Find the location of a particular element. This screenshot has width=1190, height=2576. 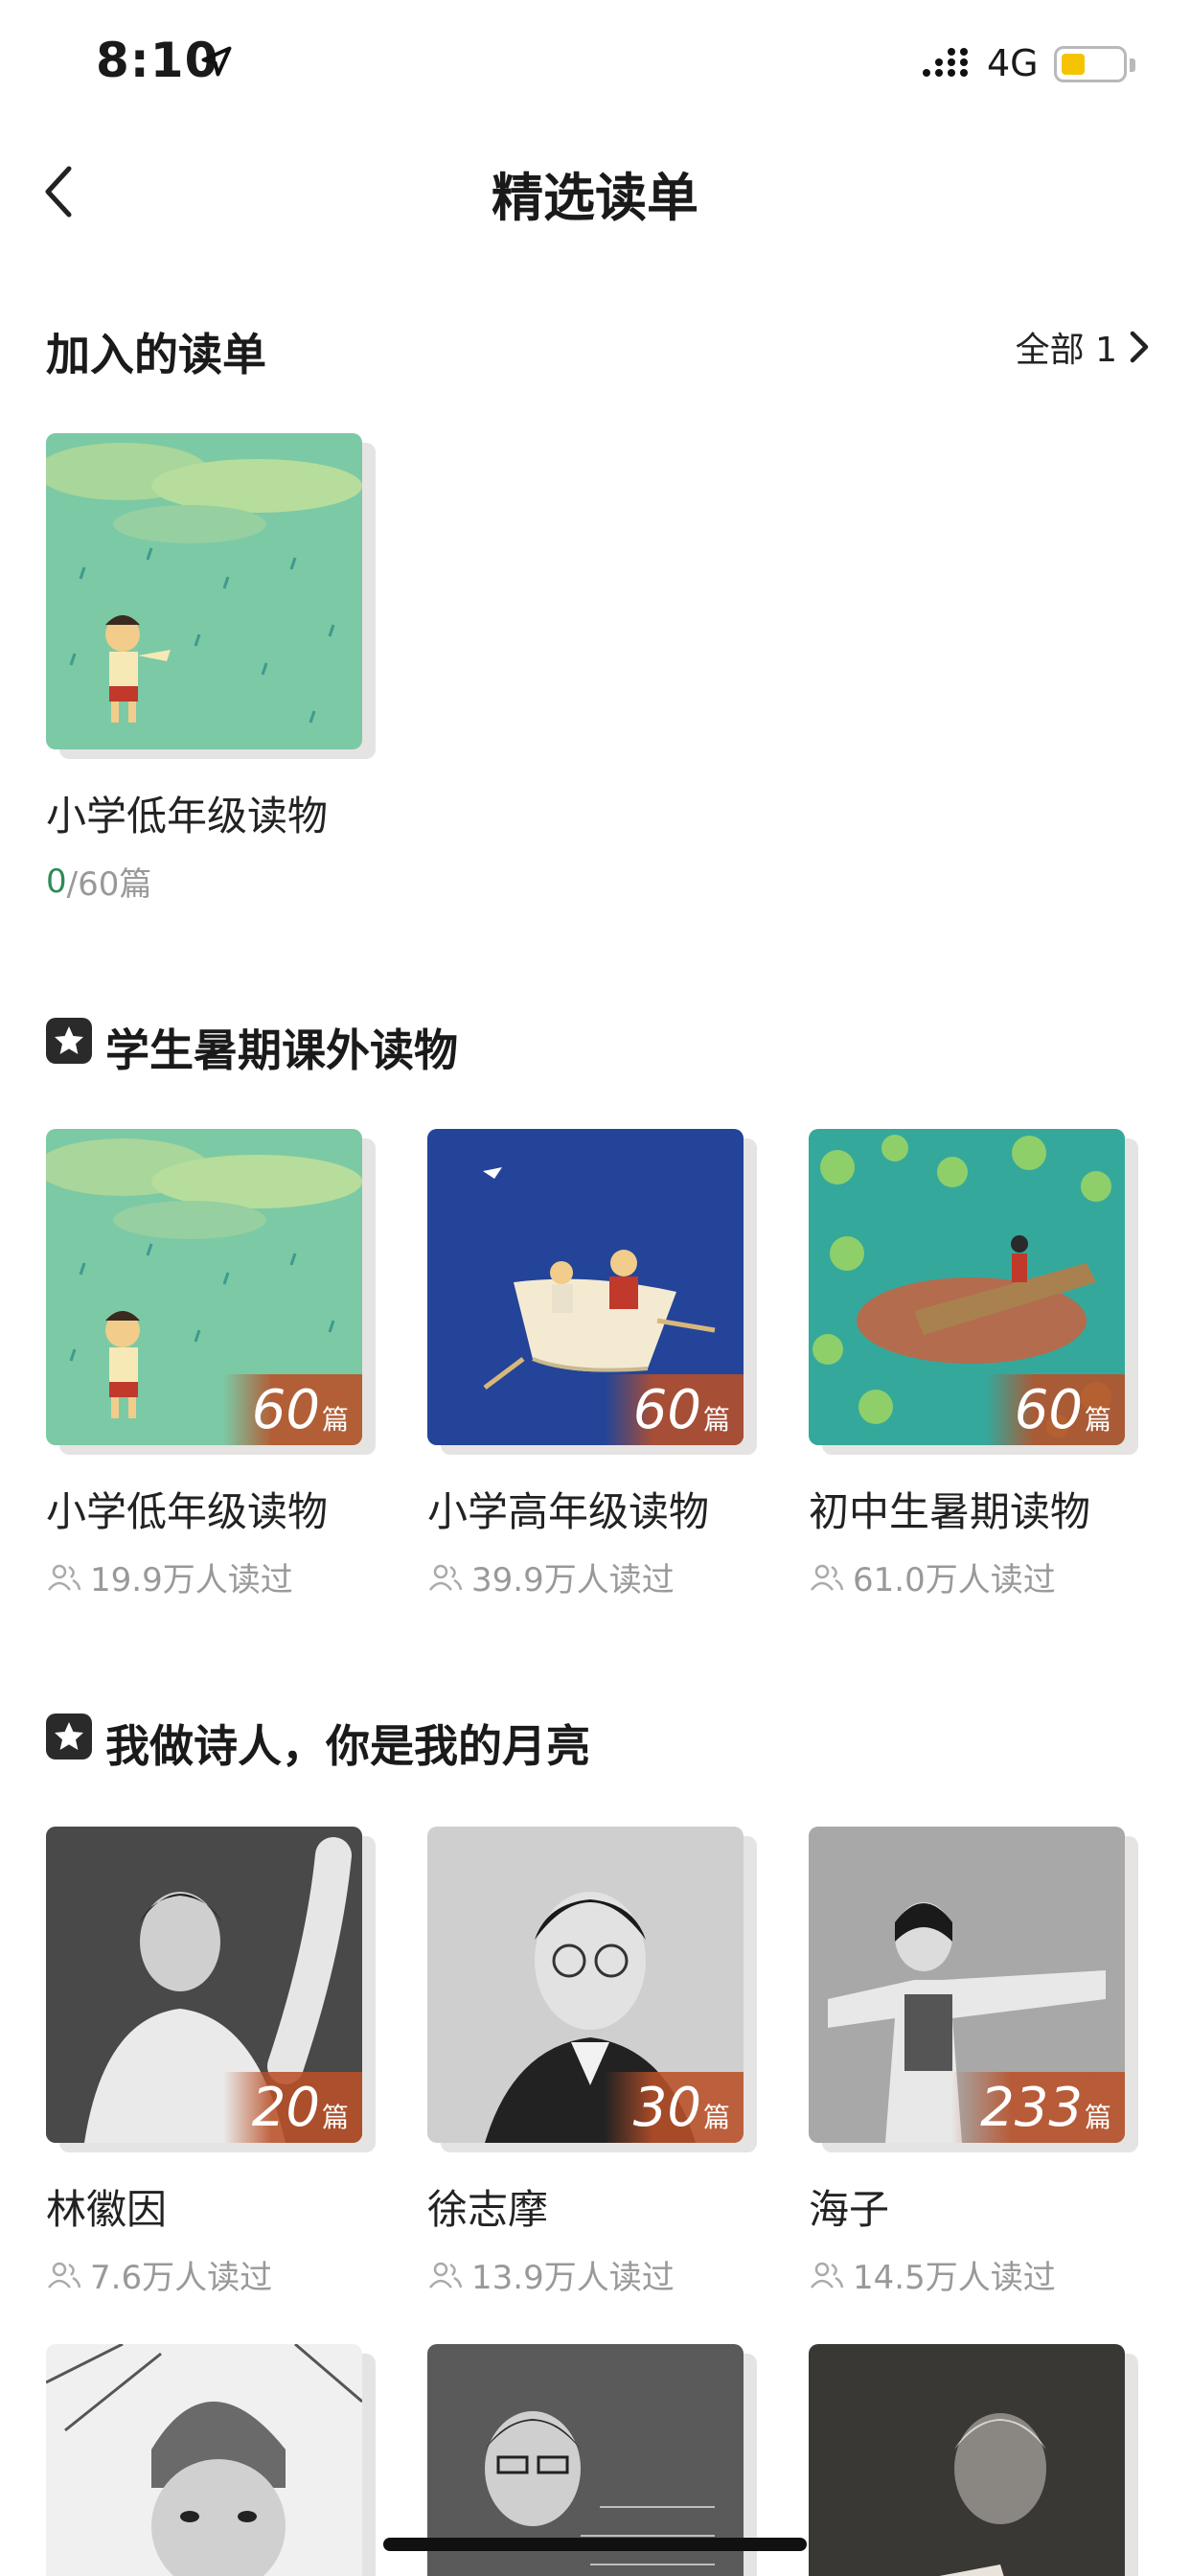

readers-count: 39.9万人读过 is located at coordinates (595, 1576).